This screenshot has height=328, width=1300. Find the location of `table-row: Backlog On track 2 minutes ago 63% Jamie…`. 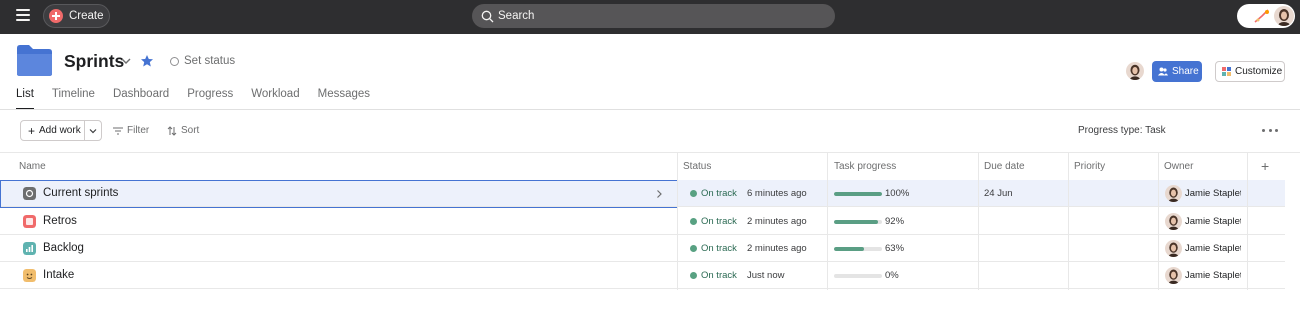

table-row: Backlog On track 2 minutes ago 63% Jamie… is located at coordinates (642, 248).